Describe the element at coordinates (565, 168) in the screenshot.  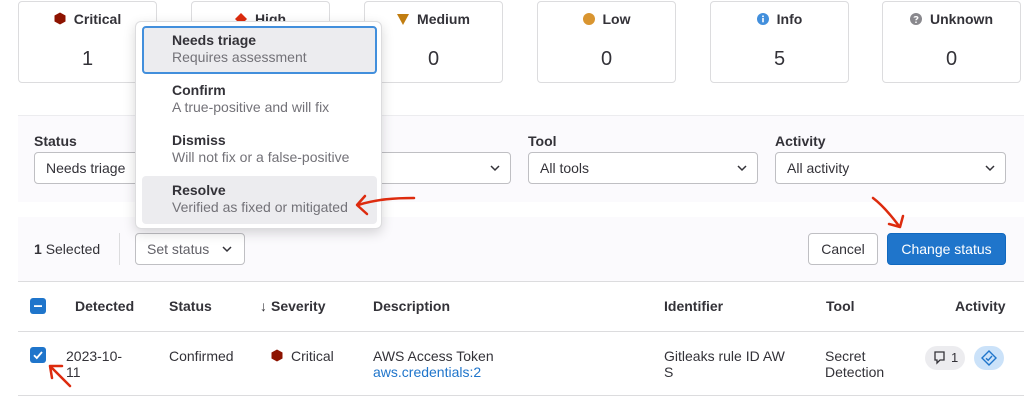
I see `tool-filter-value: All tools` at that location.